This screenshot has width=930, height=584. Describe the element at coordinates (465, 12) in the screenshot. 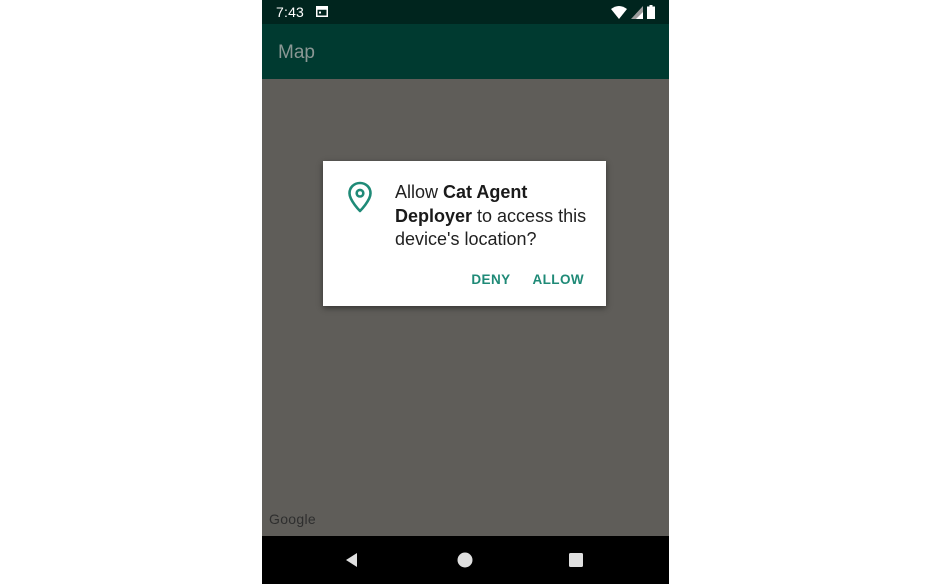

I see `status-bar: 7:43` at that location.